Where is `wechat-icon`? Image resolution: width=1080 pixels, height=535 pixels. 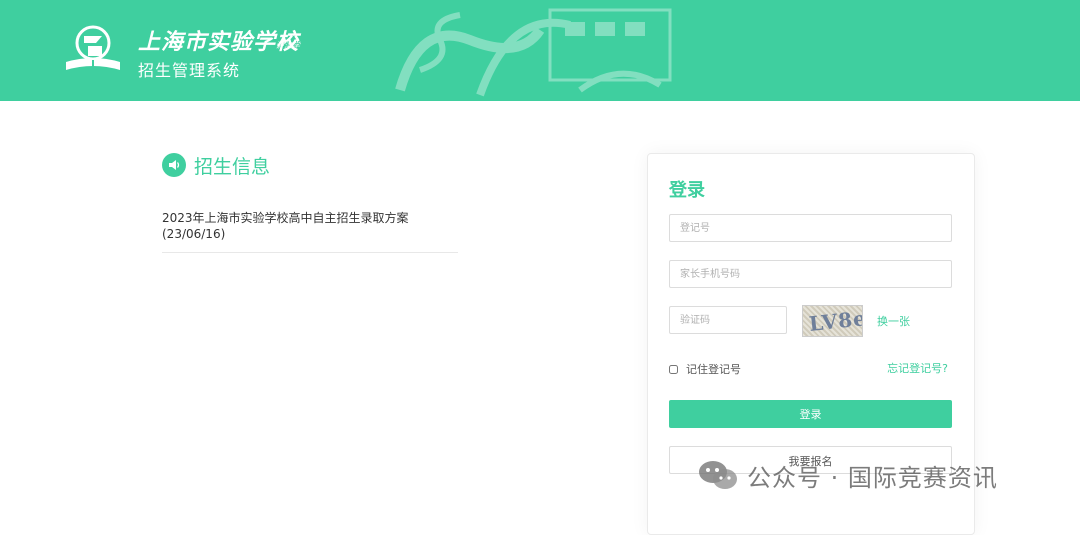
wechat-icon is located at coordinates (718, 475).